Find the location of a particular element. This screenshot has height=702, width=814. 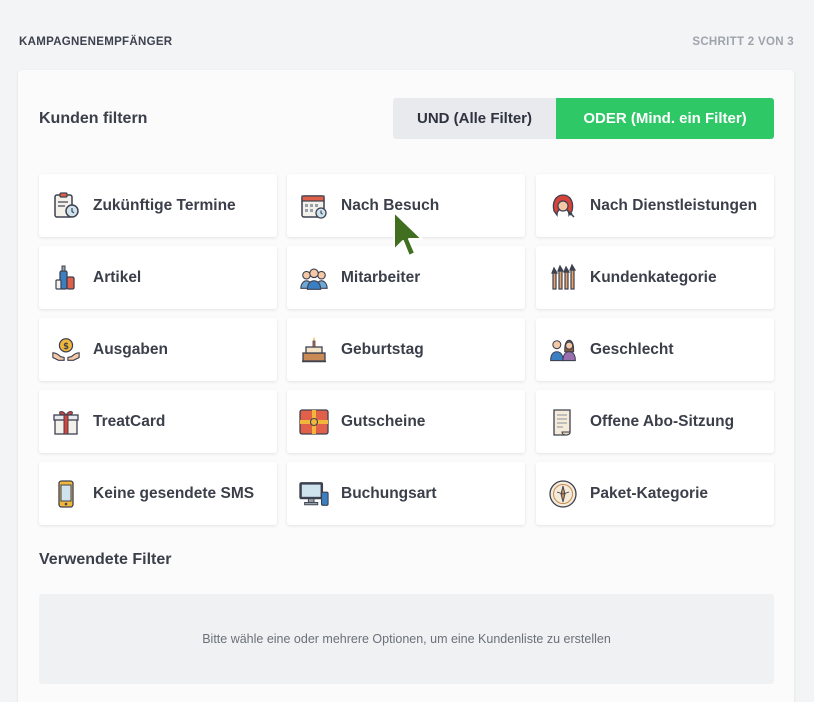

filter-option-upcoming-appointments: Zukünftige Termine is located at coordinates (158, 205).